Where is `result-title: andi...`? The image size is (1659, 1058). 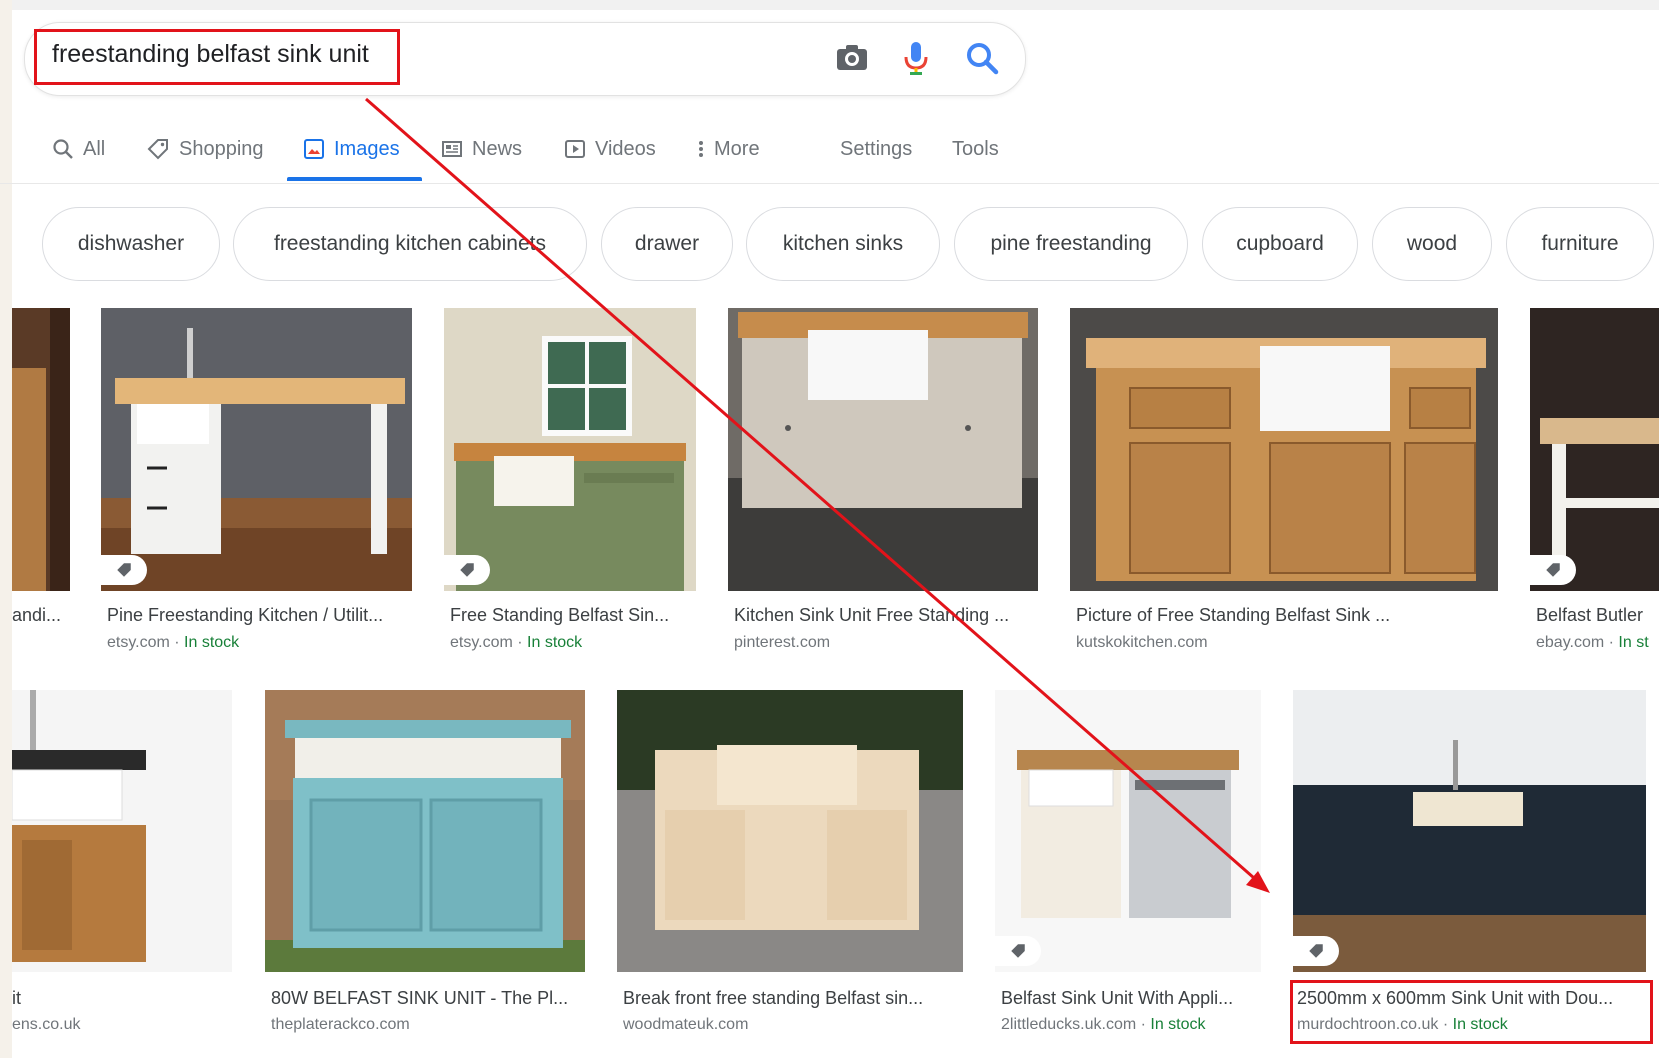 result-title: andi... is located at coordinates (41, 615).